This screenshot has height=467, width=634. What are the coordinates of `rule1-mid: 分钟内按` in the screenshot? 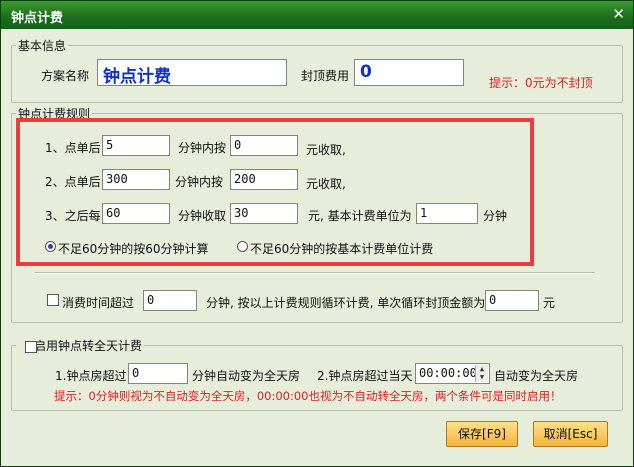 It's located at (202, 148).